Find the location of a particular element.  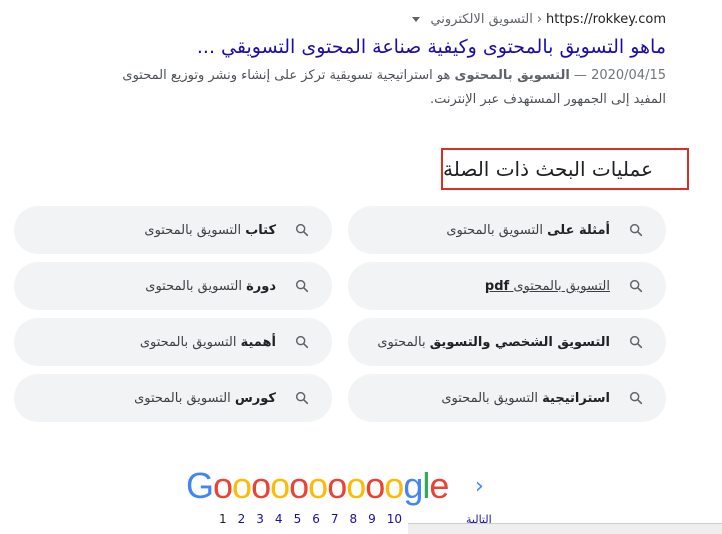

page-number-9: 9 is located at coordinates (372, 519).